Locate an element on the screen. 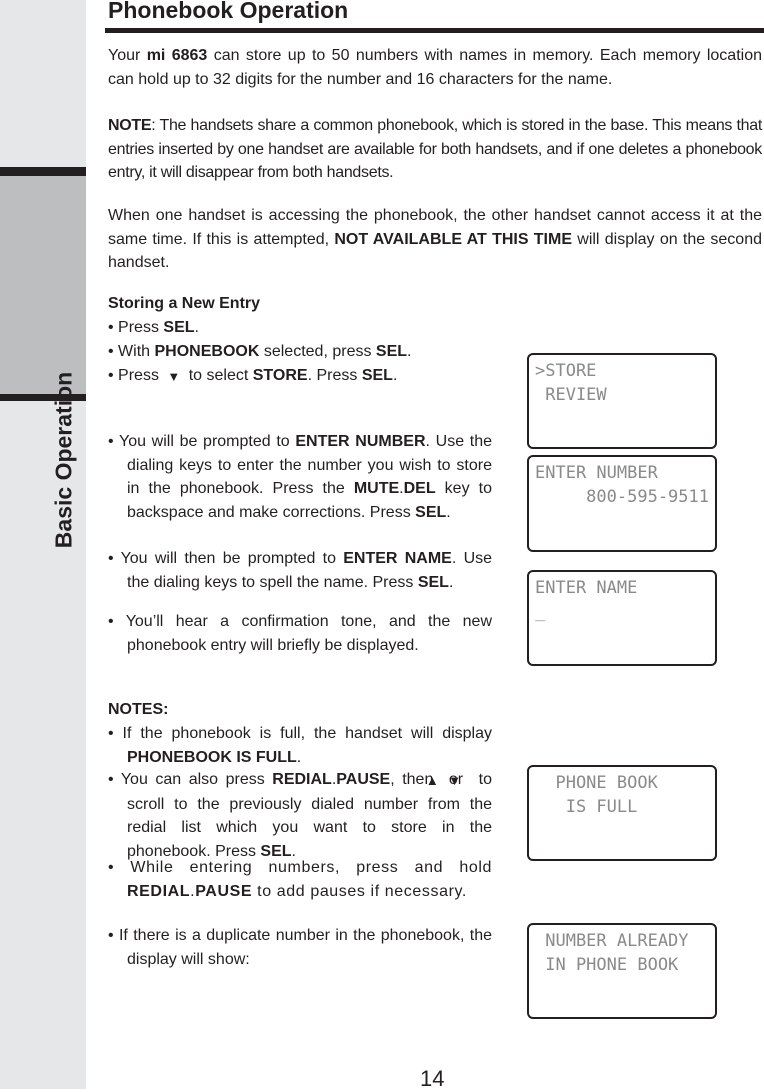 The width and height of the screenshot is (764, 1092). storing-heading: Storing a New Entry is located at coordinates (184, 303).